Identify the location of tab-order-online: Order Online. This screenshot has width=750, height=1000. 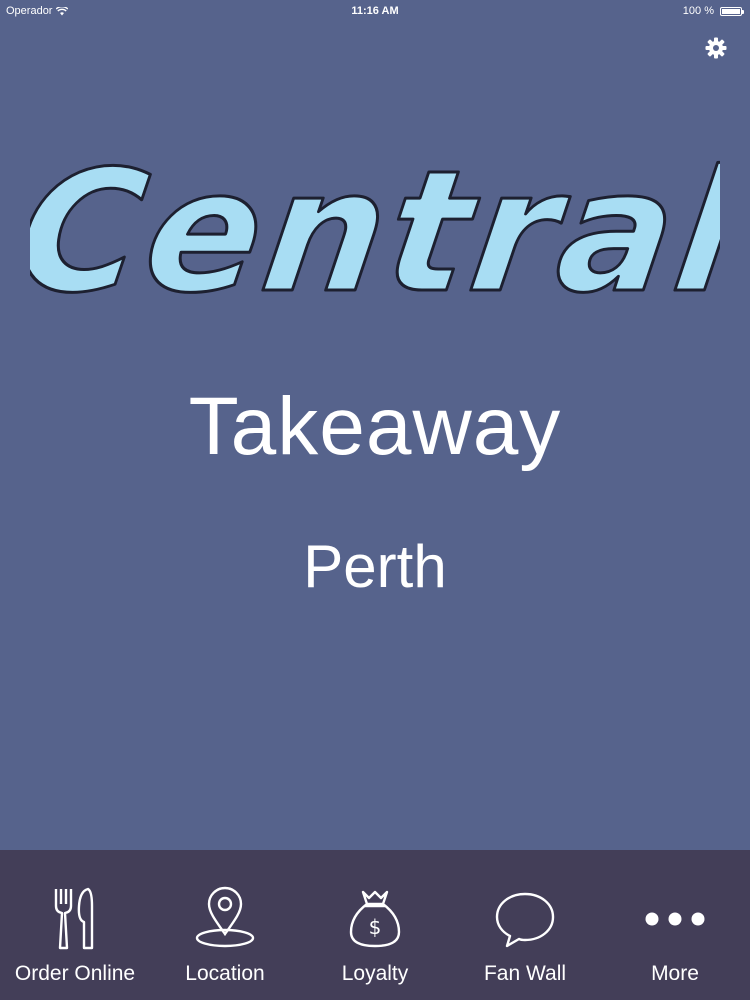
(75, 925).